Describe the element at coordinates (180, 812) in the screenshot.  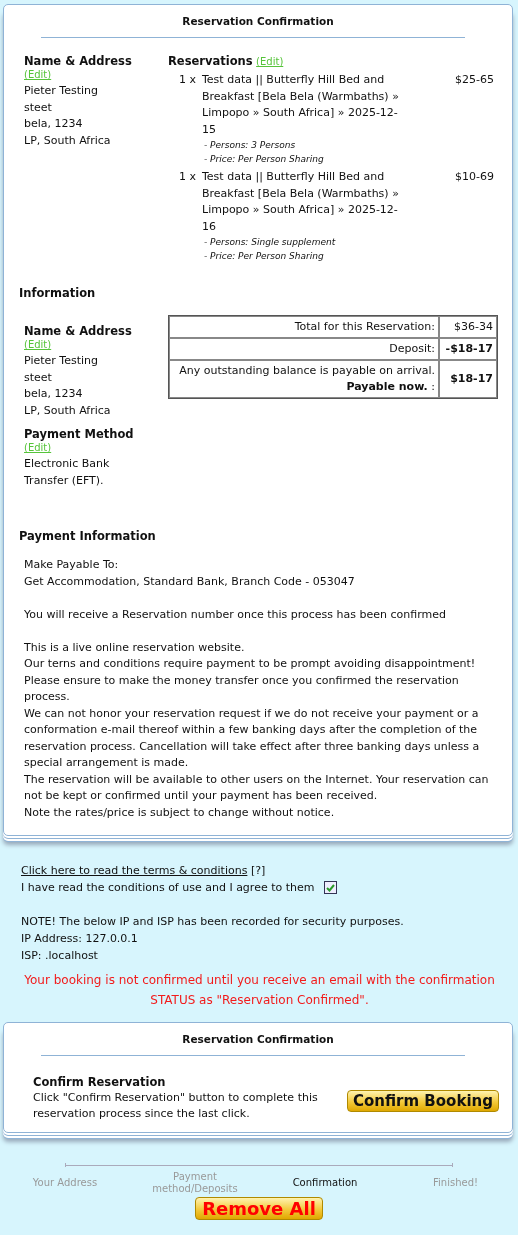
I see `paragraph: Note the rates/price is subject to change without notice.` at that location.